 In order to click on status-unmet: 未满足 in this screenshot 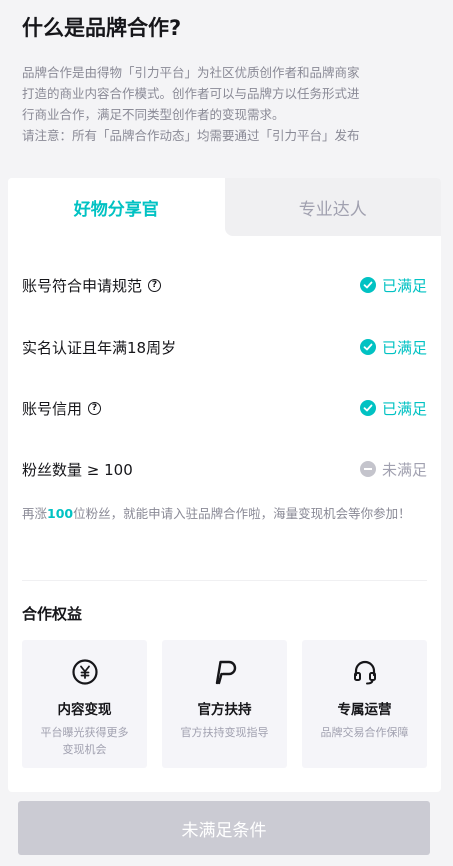, I will do `click(393, 469)`.